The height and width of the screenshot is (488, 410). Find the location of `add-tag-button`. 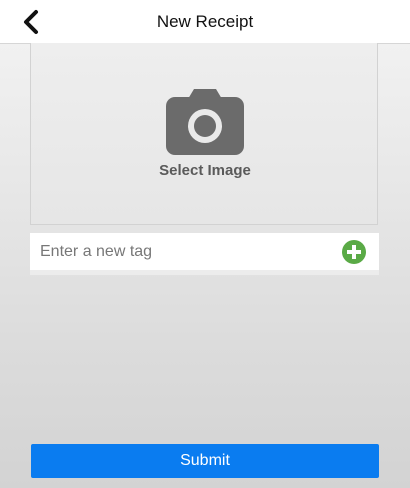

add-tag-button is located at coordinates (354, 252).